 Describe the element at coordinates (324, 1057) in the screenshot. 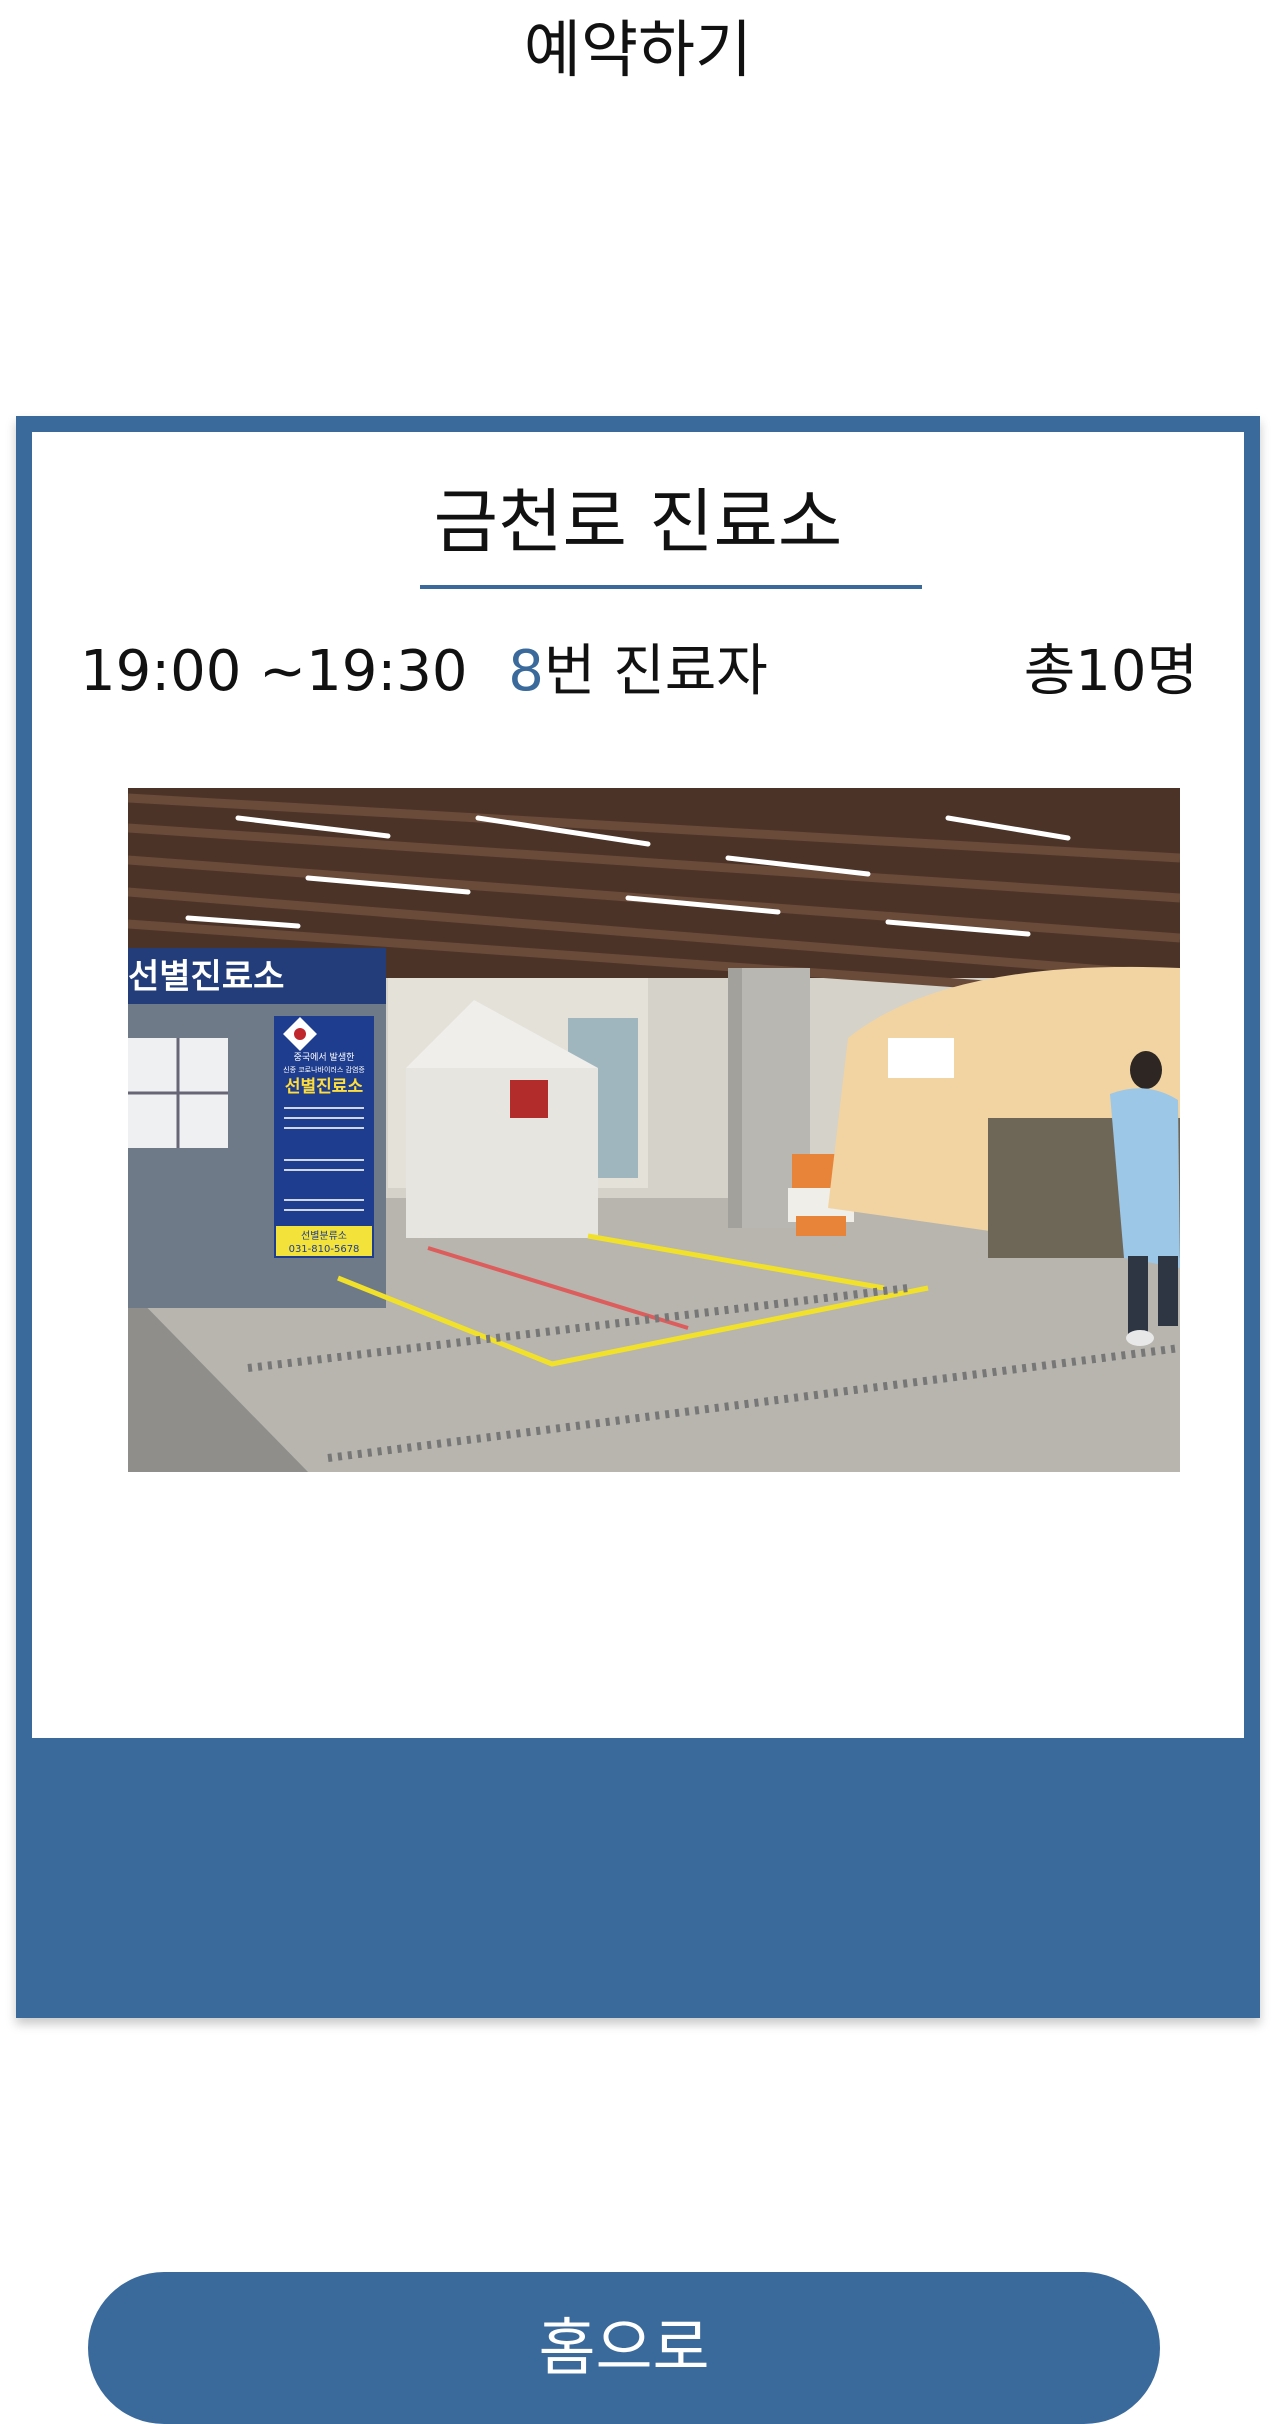

I see `sign-header-text: 중국에서 발생한` at that location.